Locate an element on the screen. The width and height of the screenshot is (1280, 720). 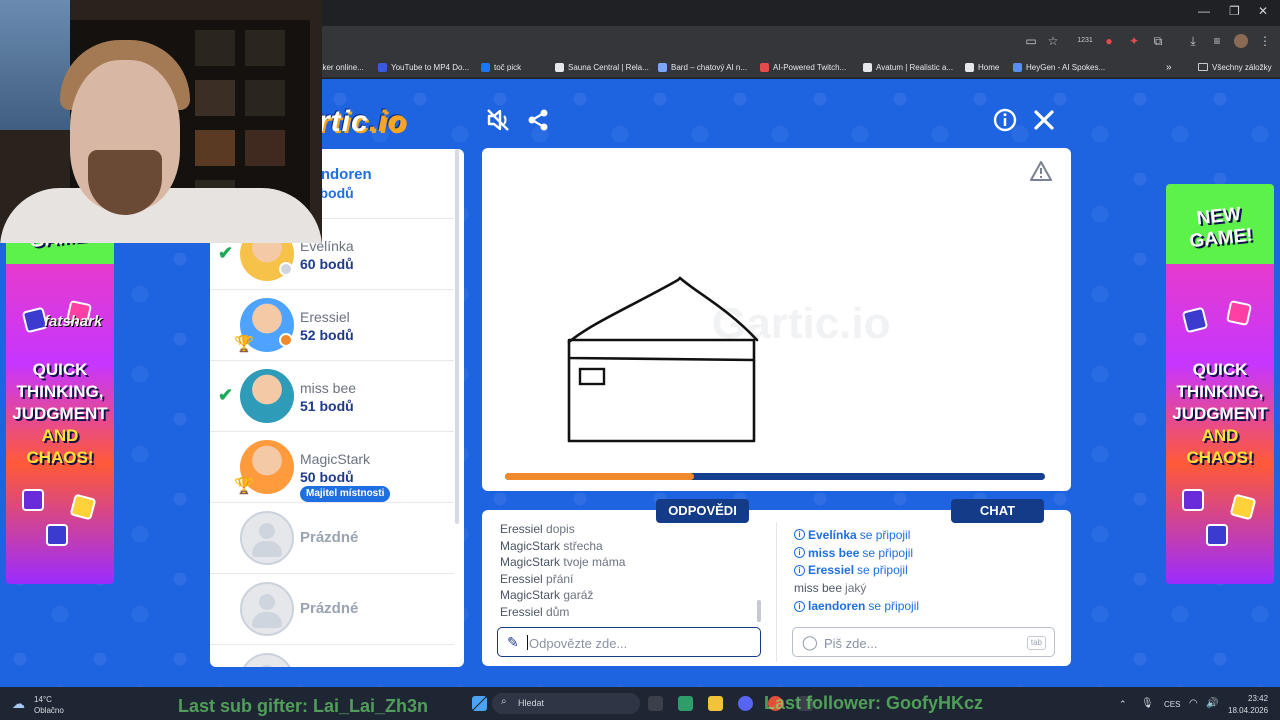
chat-message: i Eressiel se připojil is located at coordinates (924, 571).